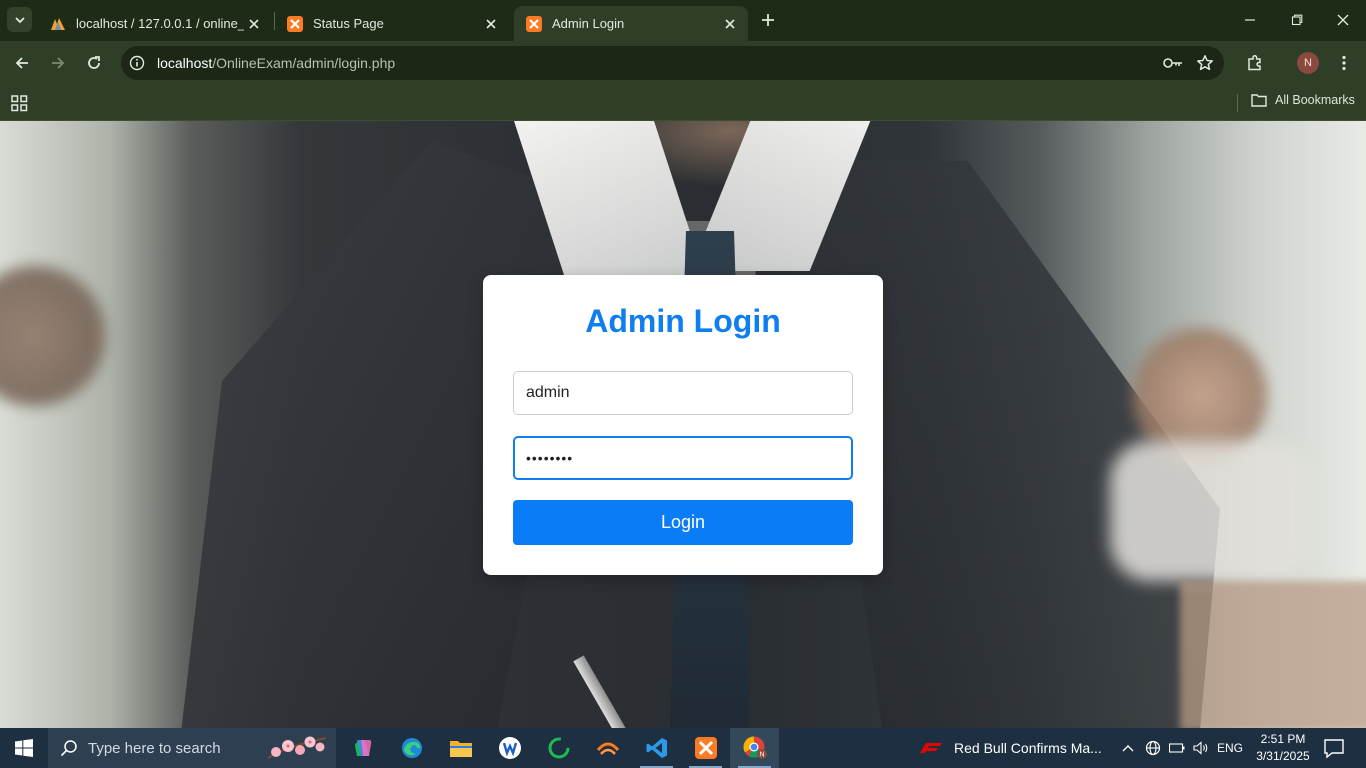  I want to click on taskbar-copilot, so click(362, 748).